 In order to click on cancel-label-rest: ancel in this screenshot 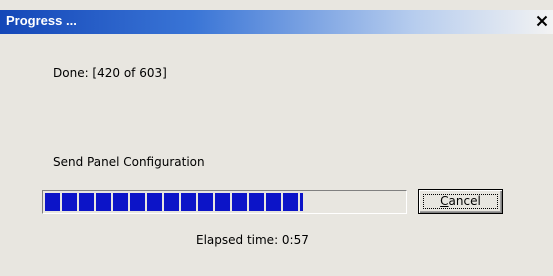, I will do `click(464, 201)`.